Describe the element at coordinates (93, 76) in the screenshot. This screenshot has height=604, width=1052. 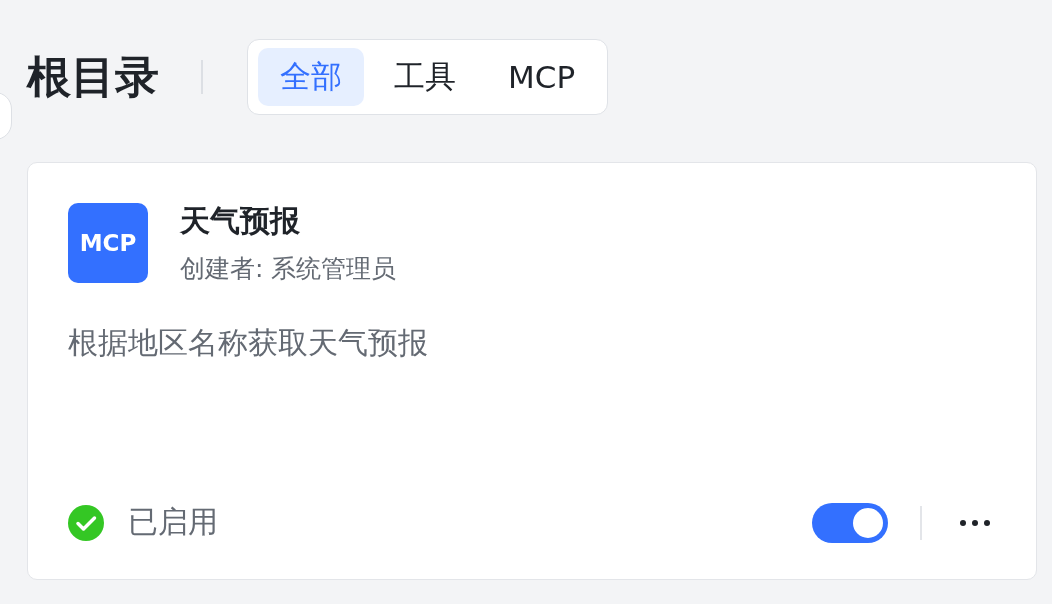
I see `page-title: 根目录` at that location.